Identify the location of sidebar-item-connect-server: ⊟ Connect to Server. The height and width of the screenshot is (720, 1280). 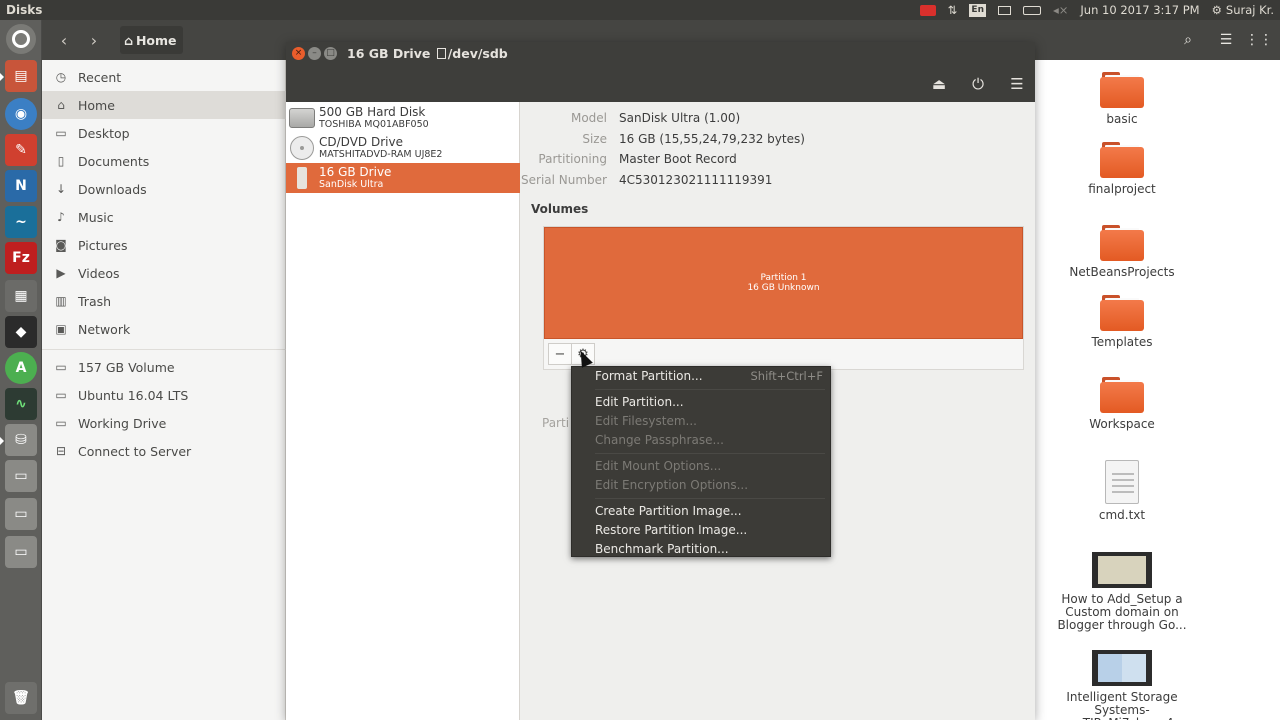
(164, 451).